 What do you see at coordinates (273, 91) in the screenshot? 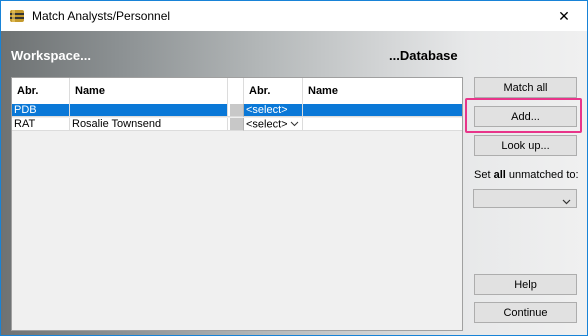
I see `column-header-db-abbr: Abr.` at bounding box center [273, 91].